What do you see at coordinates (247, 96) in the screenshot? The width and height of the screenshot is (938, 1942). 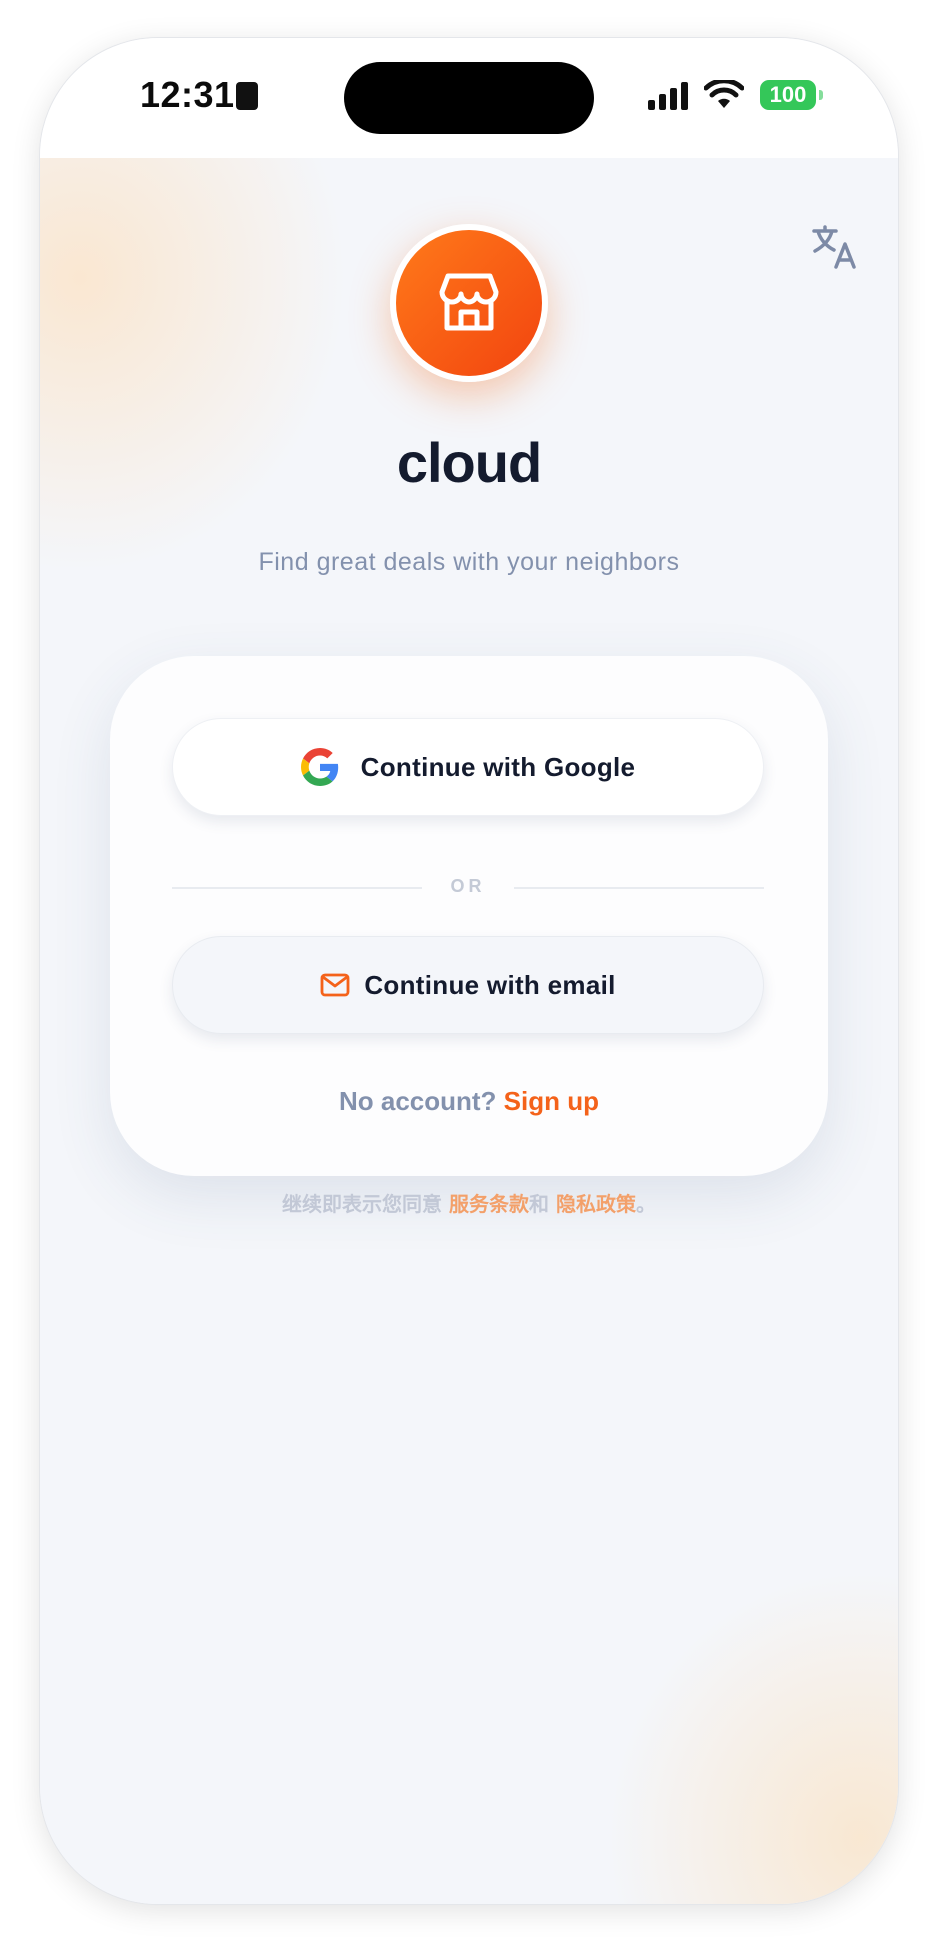 I see `contact-card-icon` at bounding box center [247, 96].